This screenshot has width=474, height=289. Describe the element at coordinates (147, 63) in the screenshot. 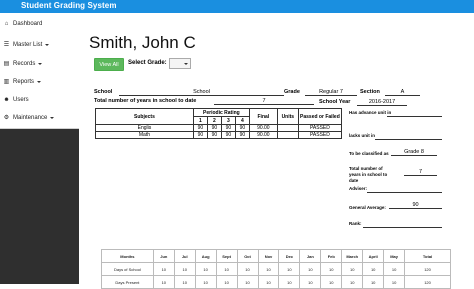

I see `select-grade-label: Select Grade:` at that location.